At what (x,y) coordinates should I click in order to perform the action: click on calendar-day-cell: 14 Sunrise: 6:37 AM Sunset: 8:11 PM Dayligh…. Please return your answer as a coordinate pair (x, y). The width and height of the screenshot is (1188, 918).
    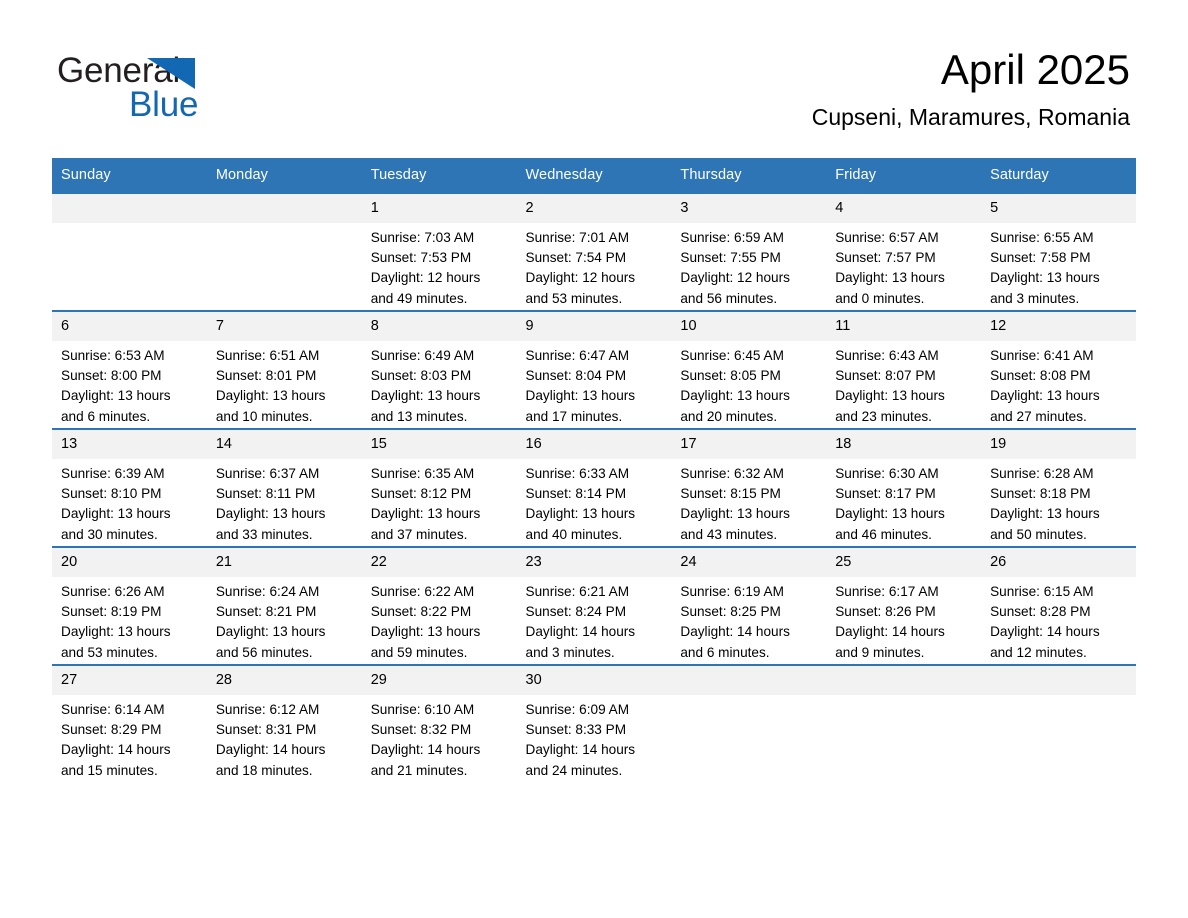
    Looking at the image, I should click on (284, 487).